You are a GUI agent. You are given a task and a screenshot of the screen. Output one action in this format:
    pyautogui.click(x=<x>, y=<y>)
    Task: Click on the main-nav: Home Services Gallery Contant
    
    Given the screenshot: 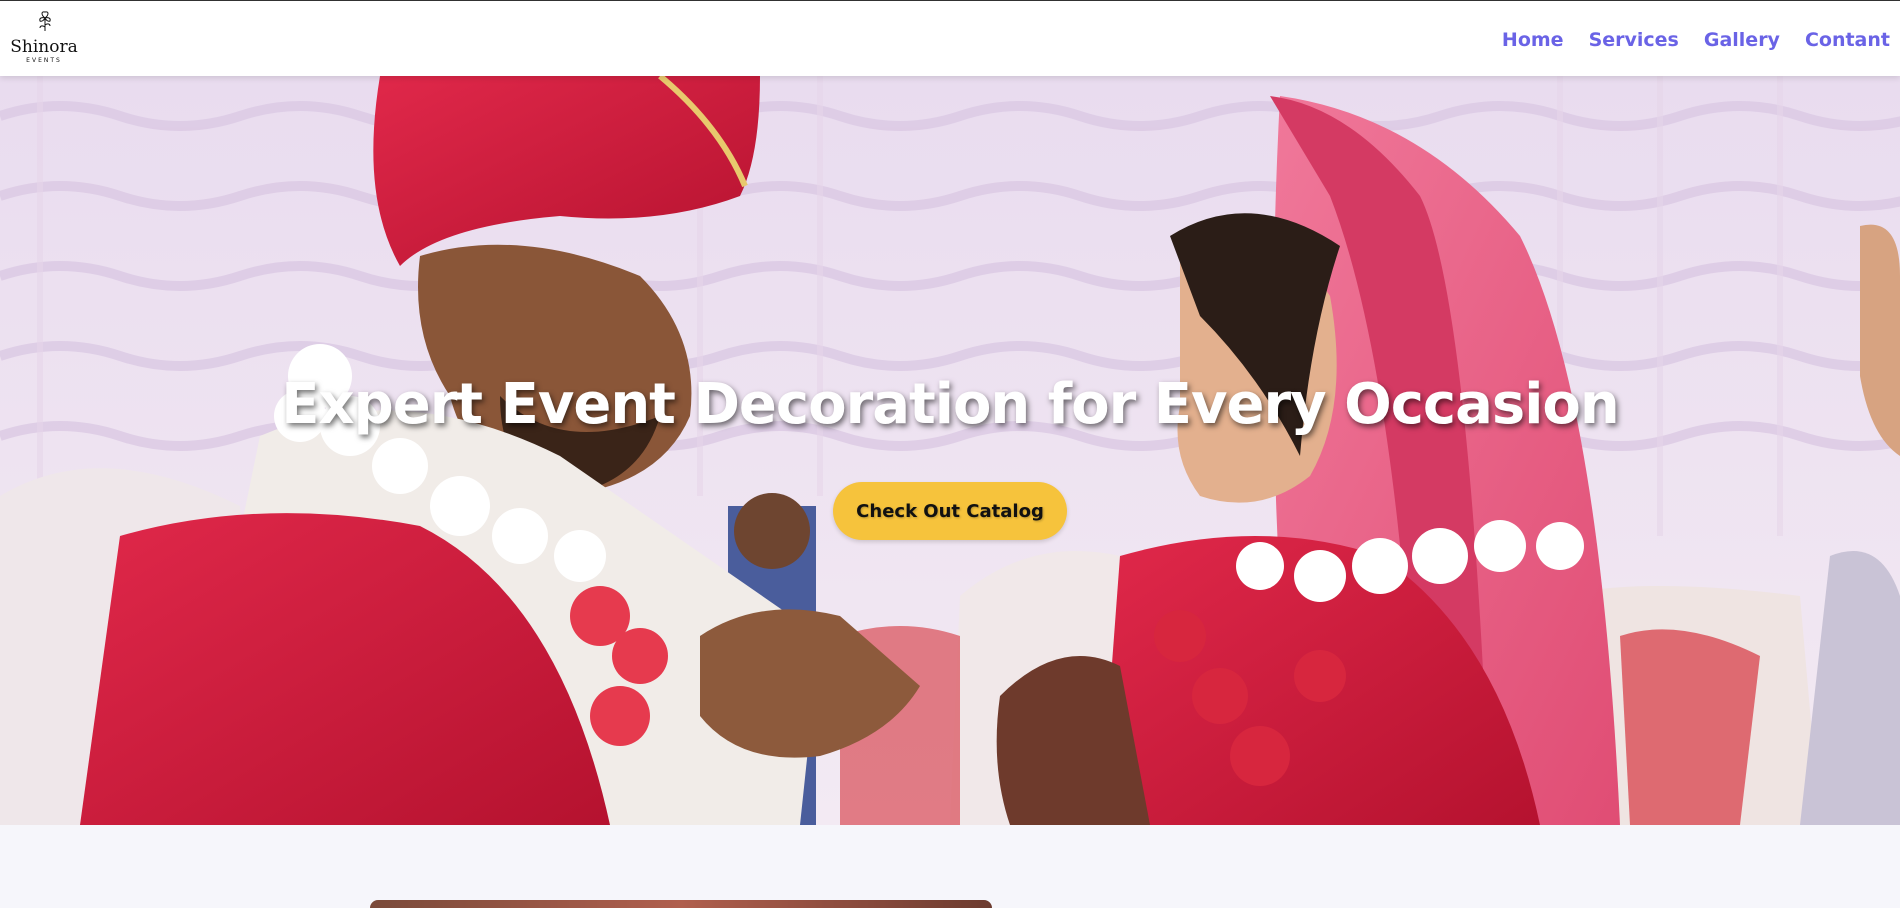 What is the action you would take?
    pyautogui.click(x=1696, y=42)
    